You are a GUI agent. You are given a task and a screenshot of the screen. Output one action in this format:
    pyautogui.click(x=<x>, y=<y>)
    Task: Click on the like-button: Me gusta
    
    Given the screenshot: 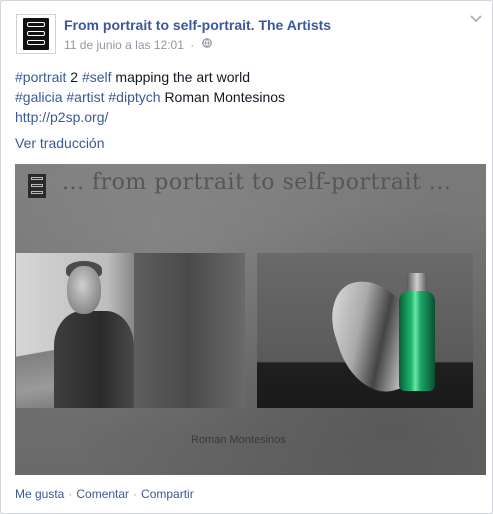 What is the action you would take?
    pyautogui.click(x=39, y=494)
    